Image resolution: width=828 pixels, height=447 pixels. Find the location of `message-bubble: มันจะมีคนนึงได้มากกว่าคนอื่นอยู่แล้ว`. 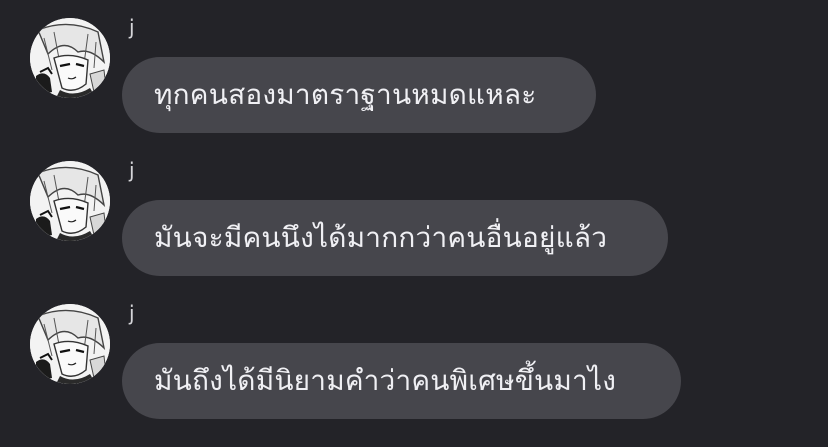

message-bubble: มันจะมีคนนึงได้มากกว่าคนอื่นอยู่แล้ว is located at coordinates (395, 238).